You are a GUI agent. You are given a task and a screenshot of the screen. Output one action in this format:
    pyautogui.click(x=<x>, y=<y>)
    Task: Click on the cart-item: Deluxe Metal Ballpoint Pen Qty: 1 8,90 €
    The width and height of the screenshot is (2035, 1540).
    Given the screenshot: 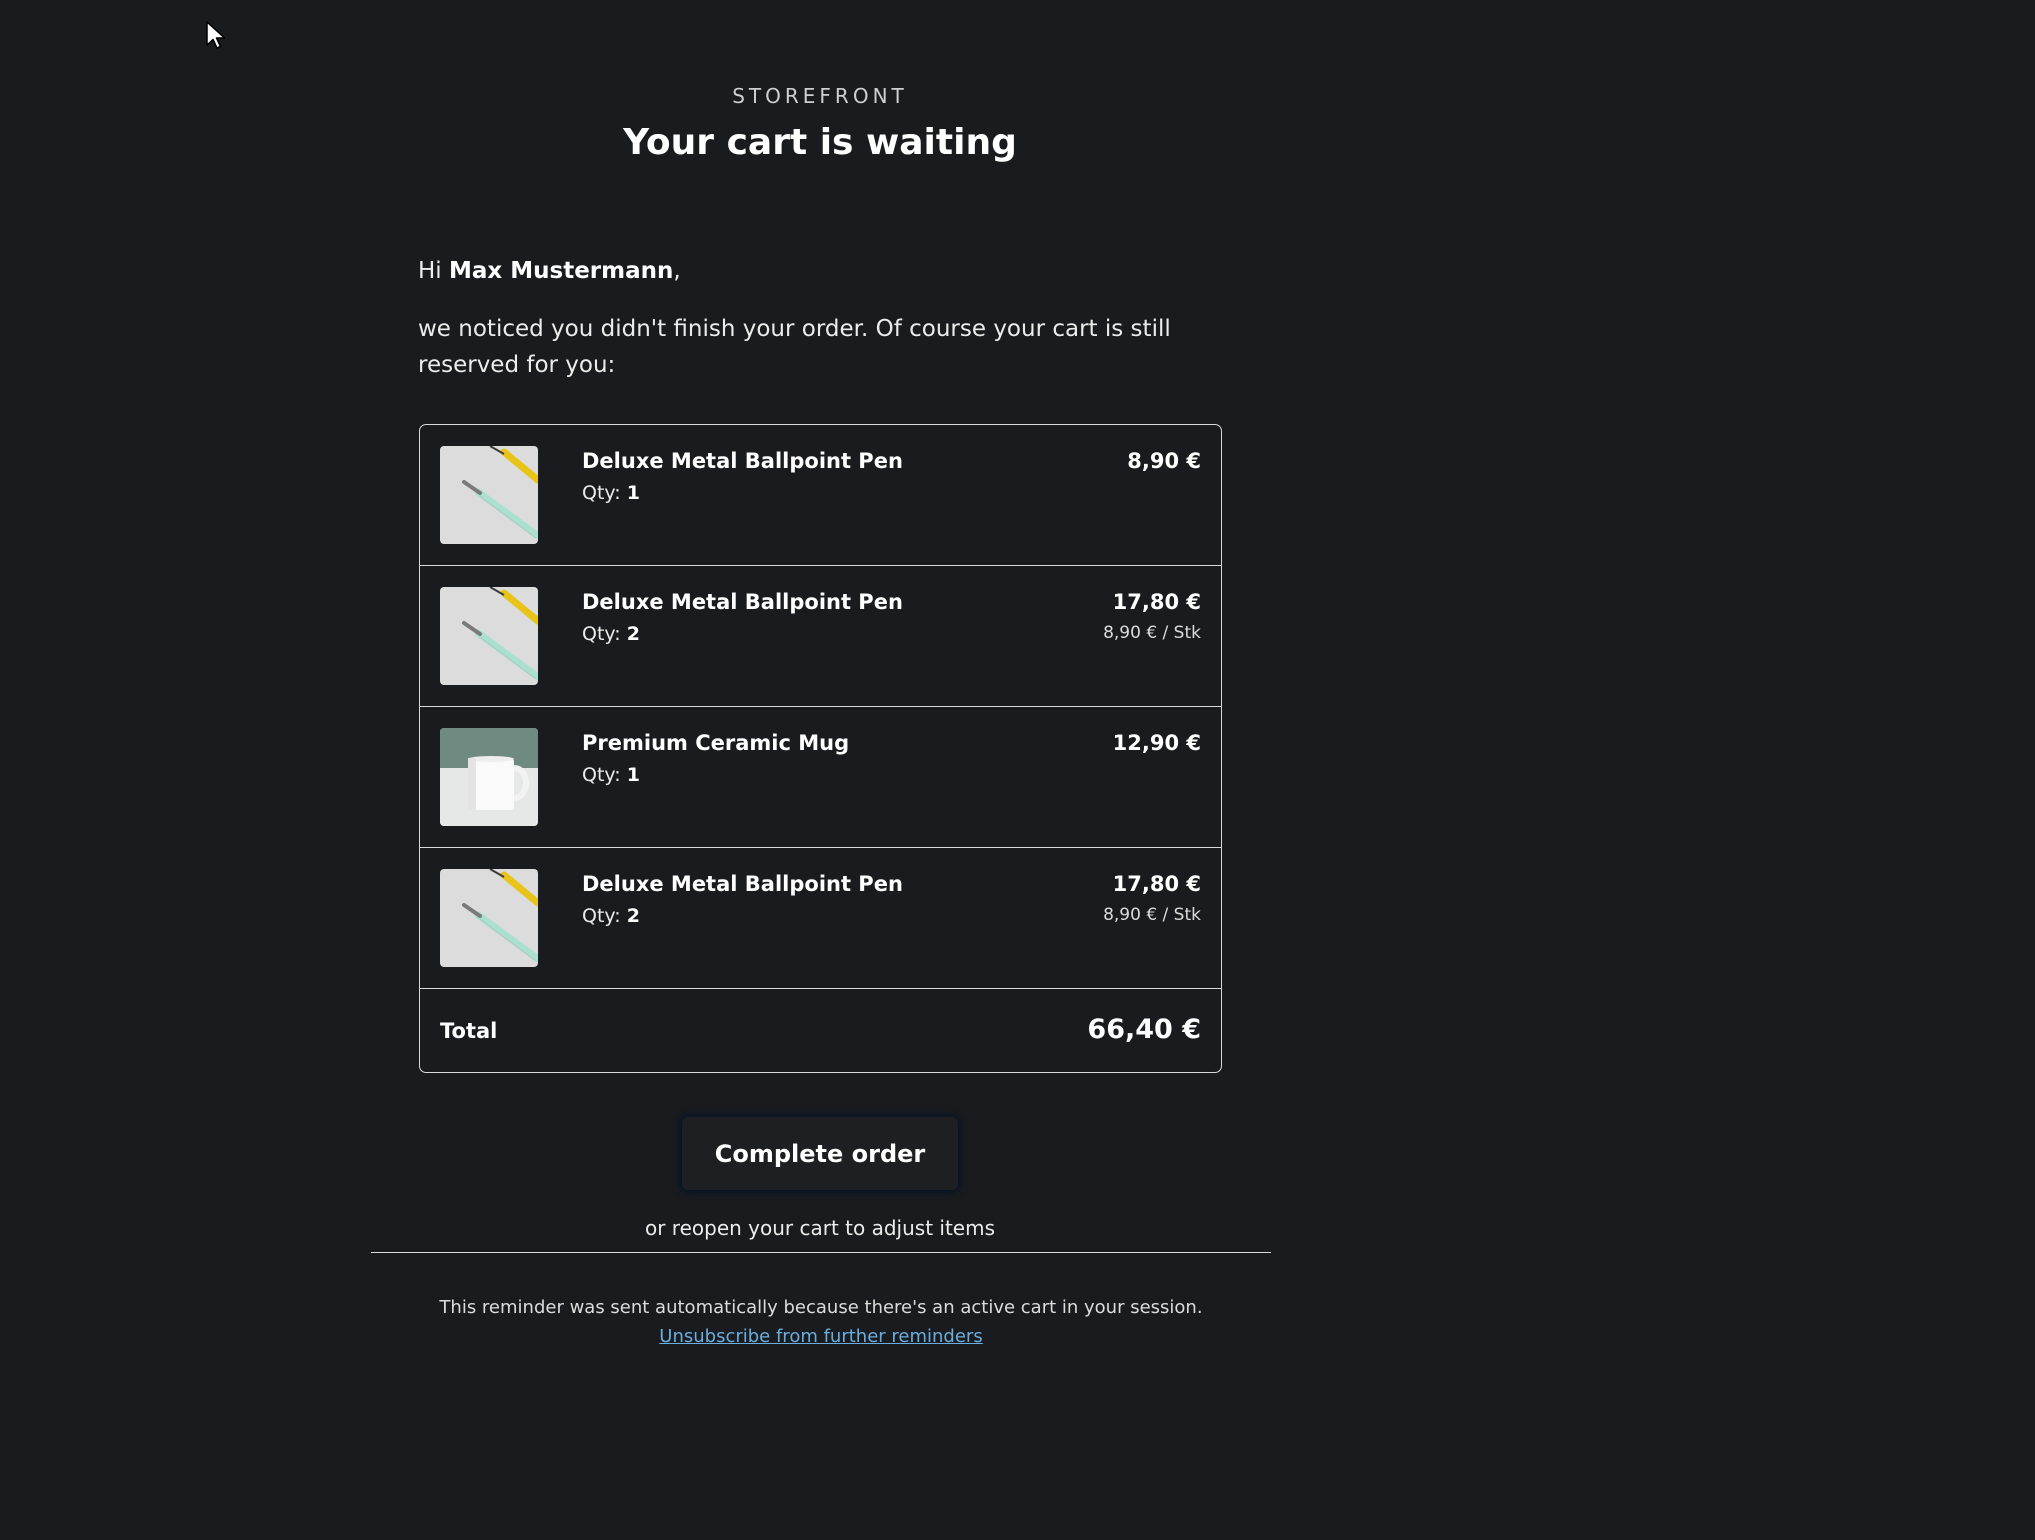 What is the action you would take?
    pyautogui.click(x=820, y=495)
    